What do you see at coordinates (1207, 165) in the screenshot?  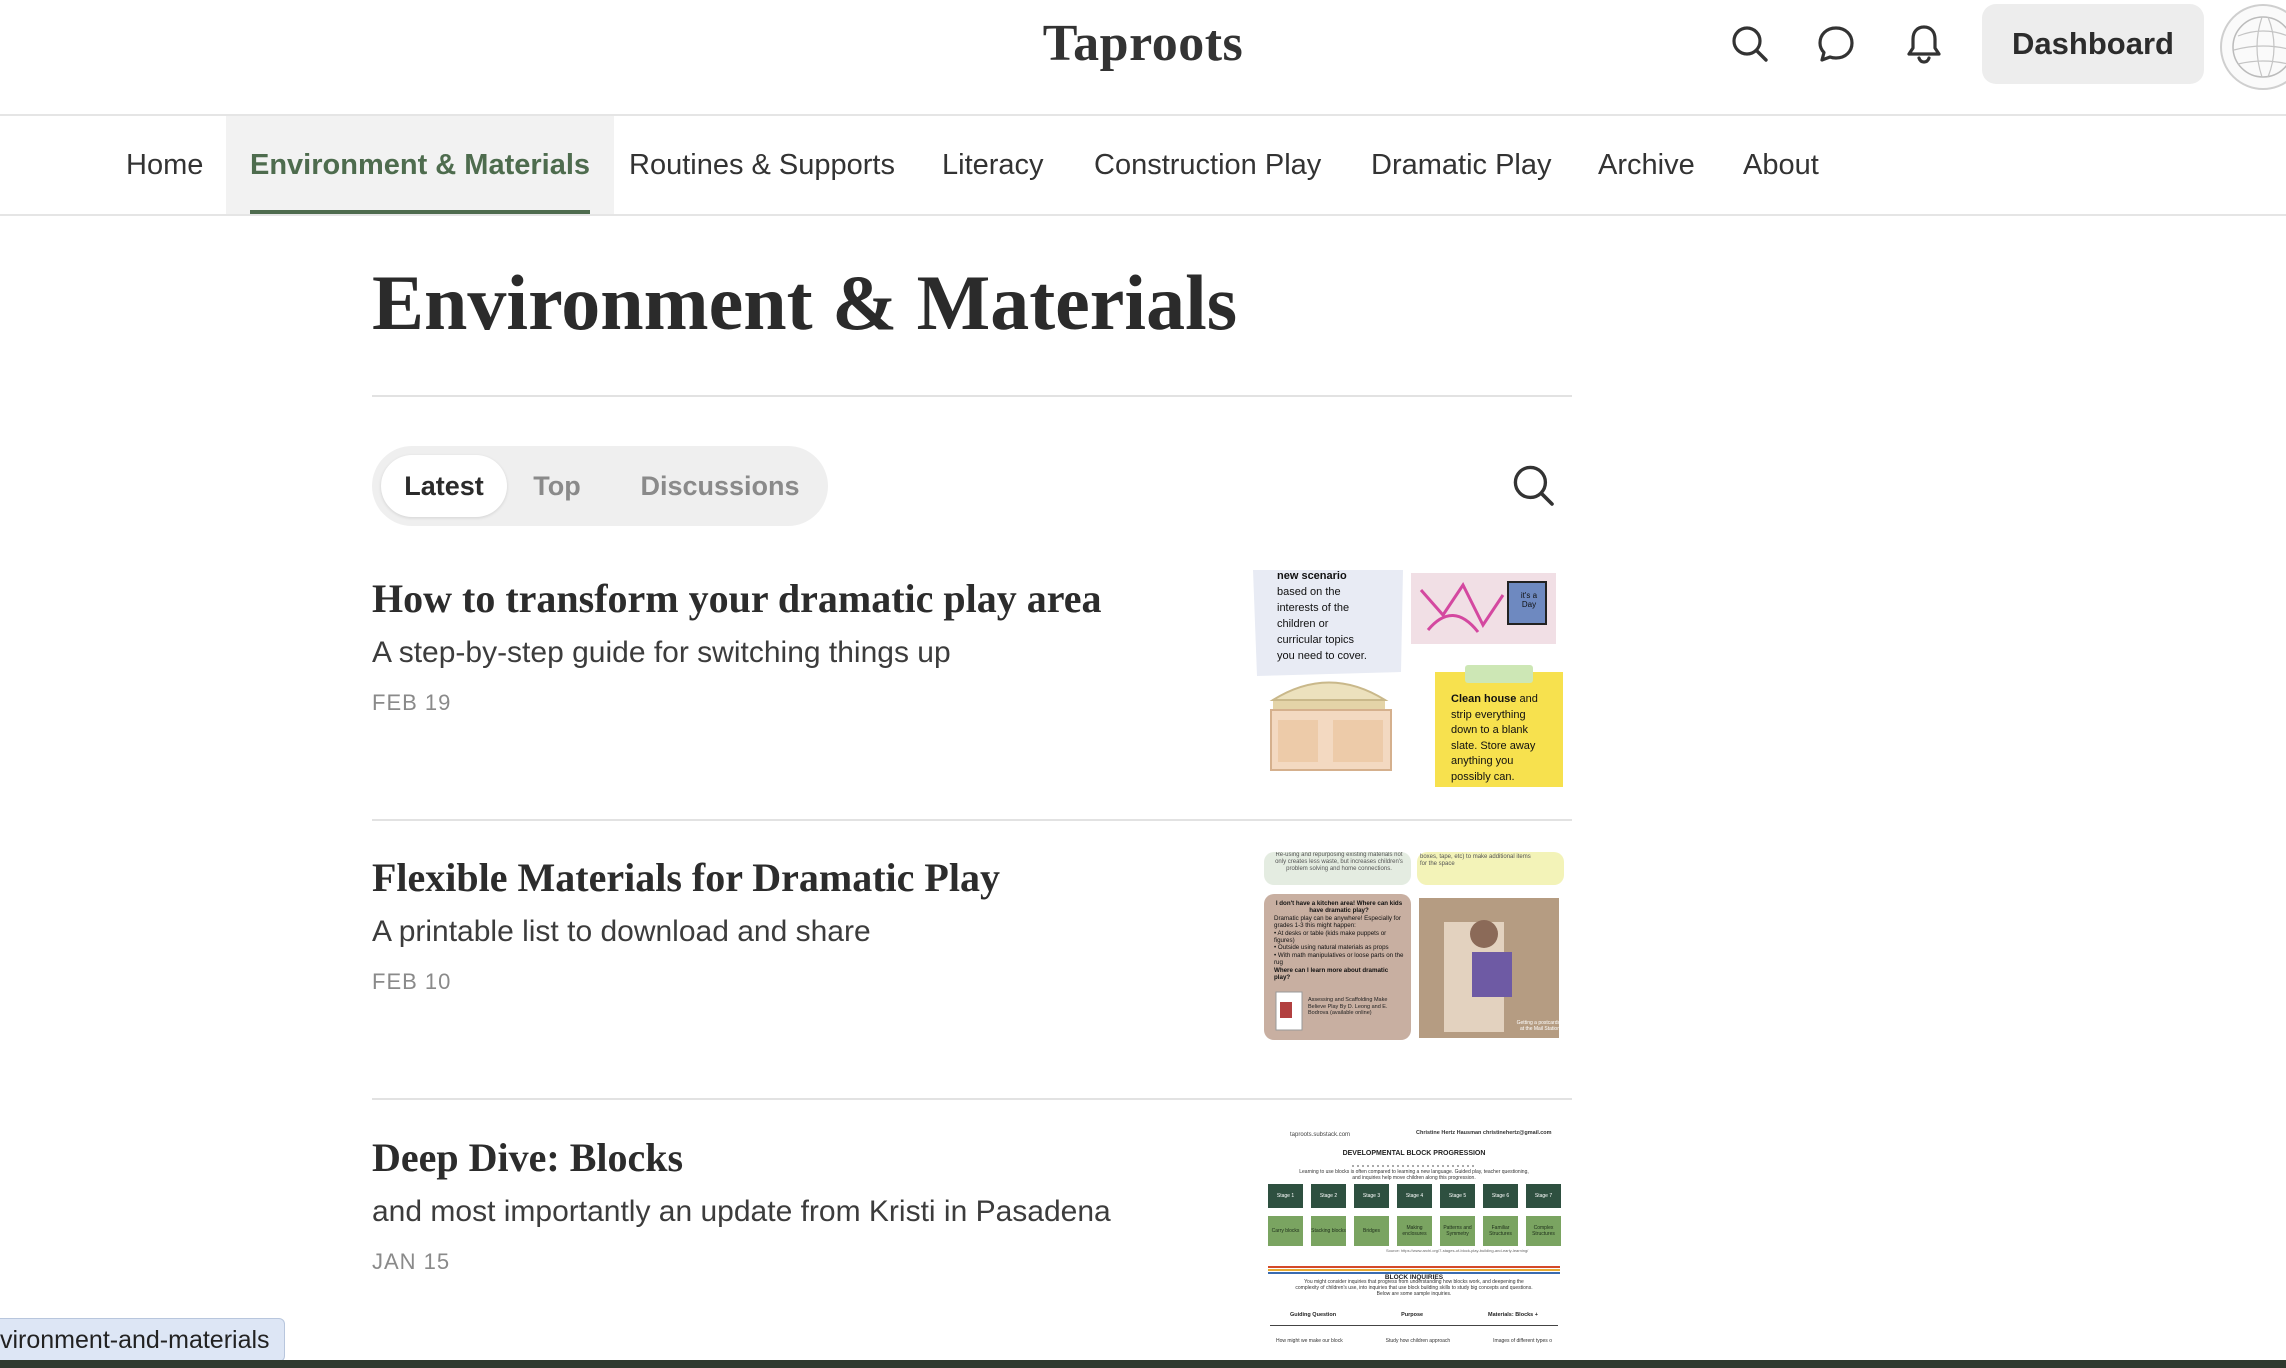 I see `nav-item-construction-play: Construction Play` at bounding box center [1207, 165].